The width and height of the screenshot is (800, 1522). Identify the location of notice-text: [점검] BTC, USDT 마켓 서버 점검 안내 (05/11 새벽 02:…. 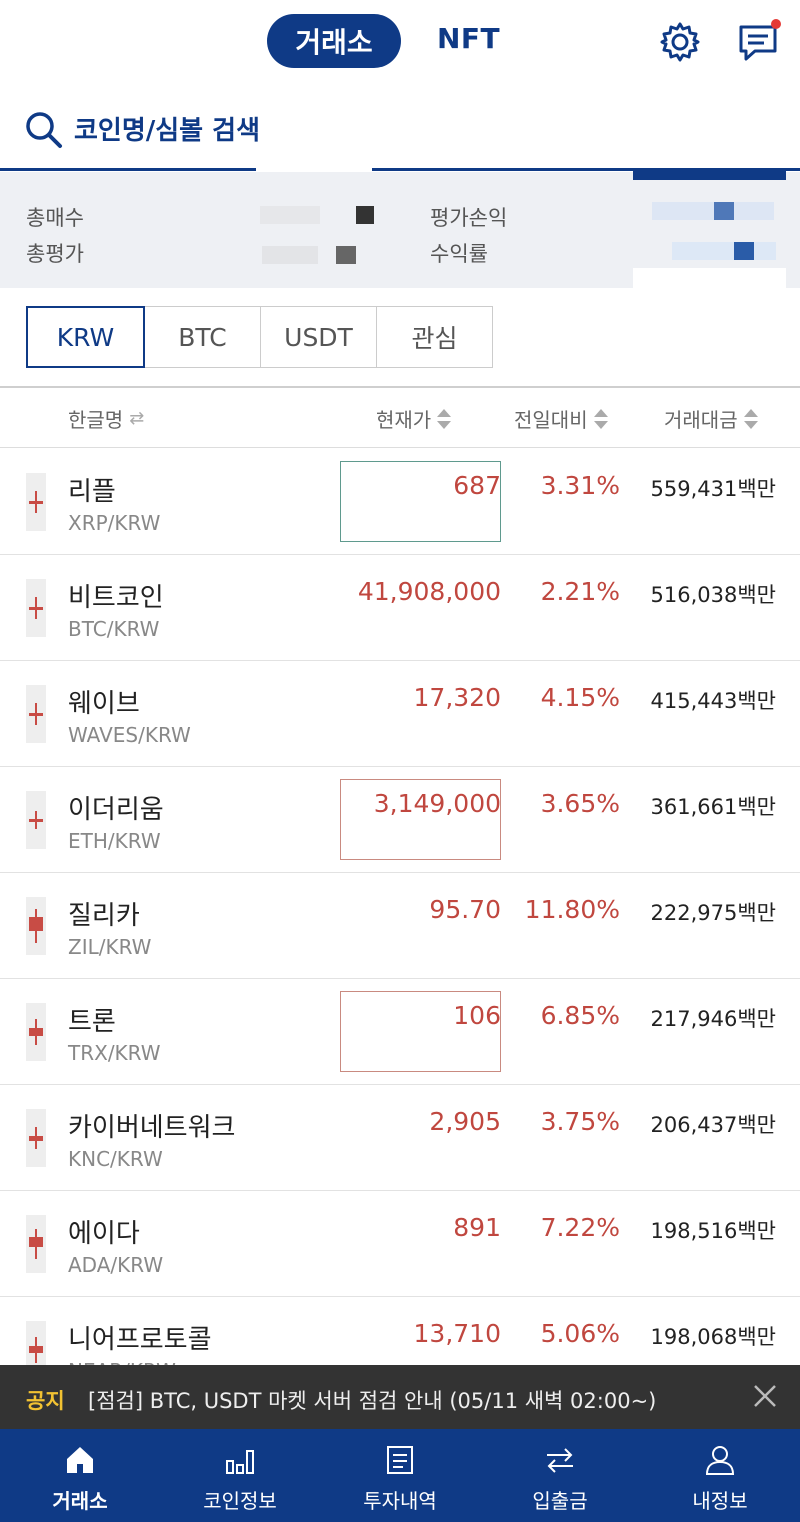
(372, 1400).